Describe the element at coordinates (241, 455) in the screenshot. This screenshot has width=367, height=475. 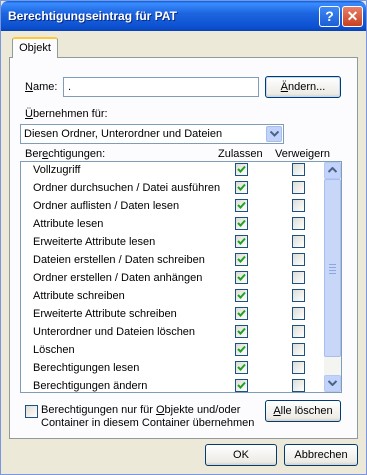
I see `ok-button: OK` at that location.